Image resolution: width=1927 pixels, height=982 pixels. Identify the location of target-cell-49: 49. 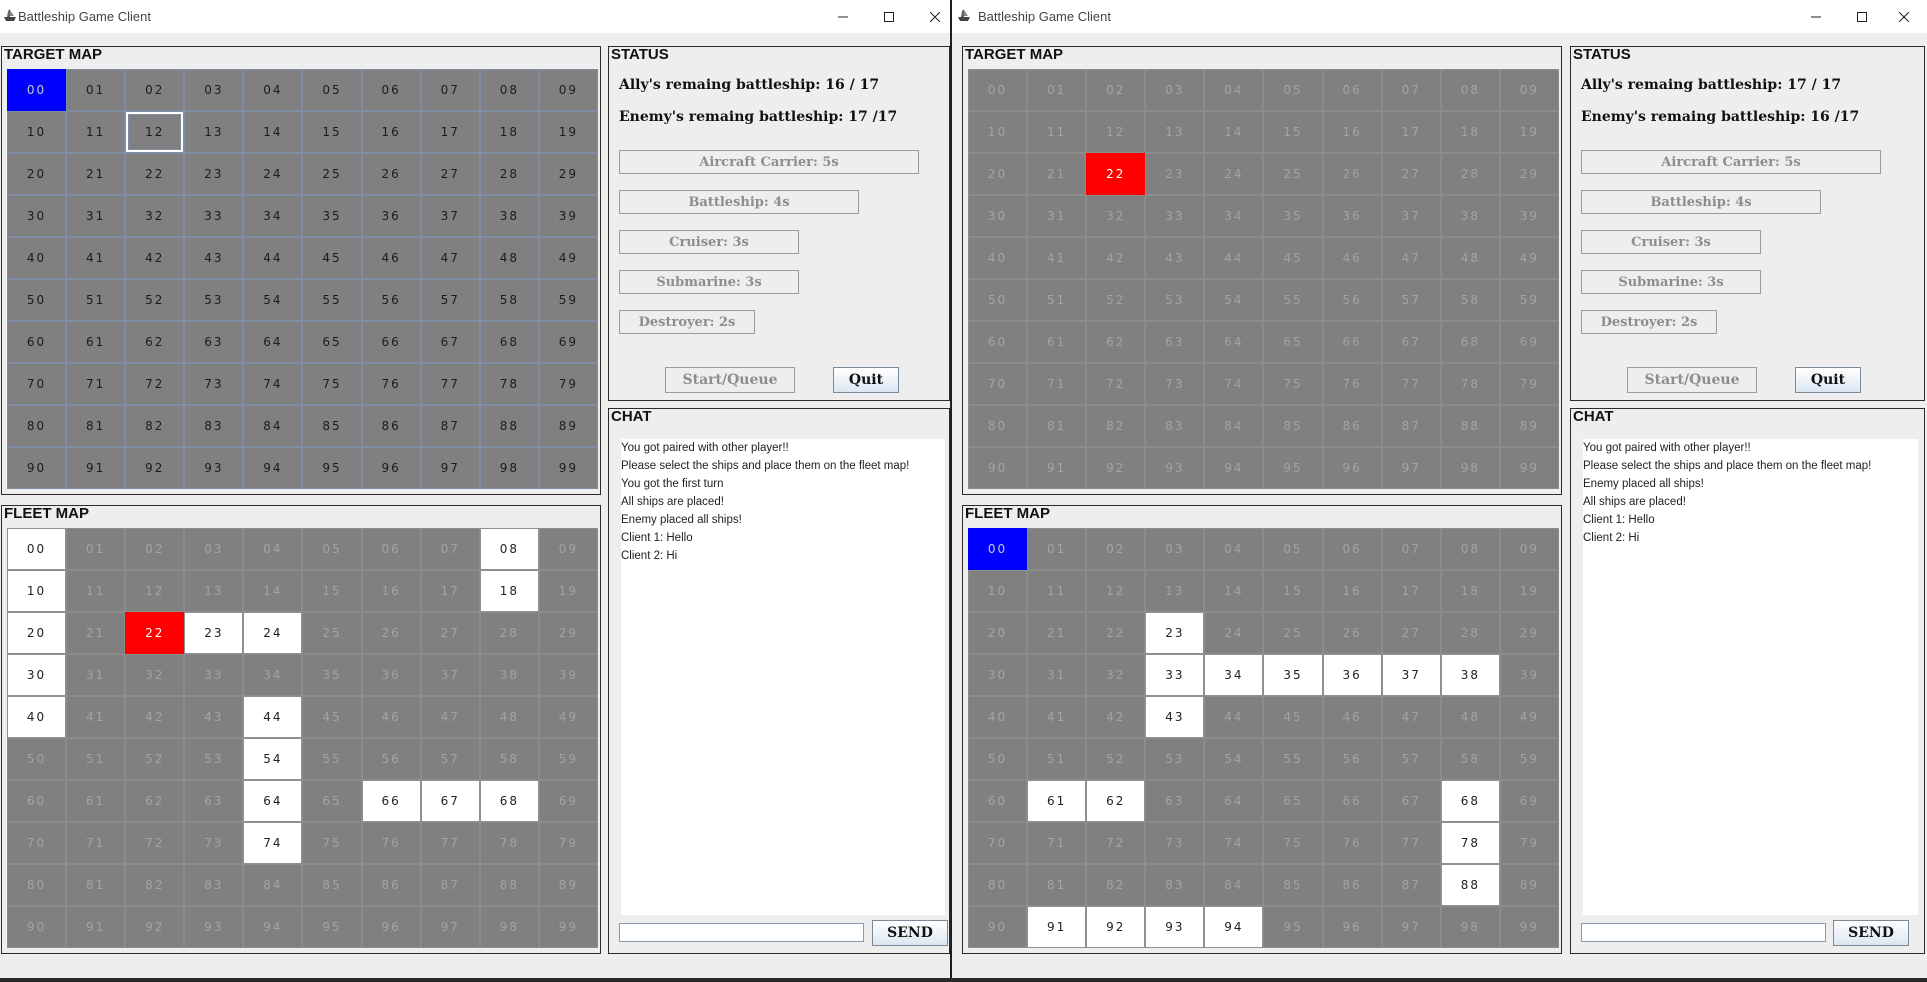
(1529, 258).